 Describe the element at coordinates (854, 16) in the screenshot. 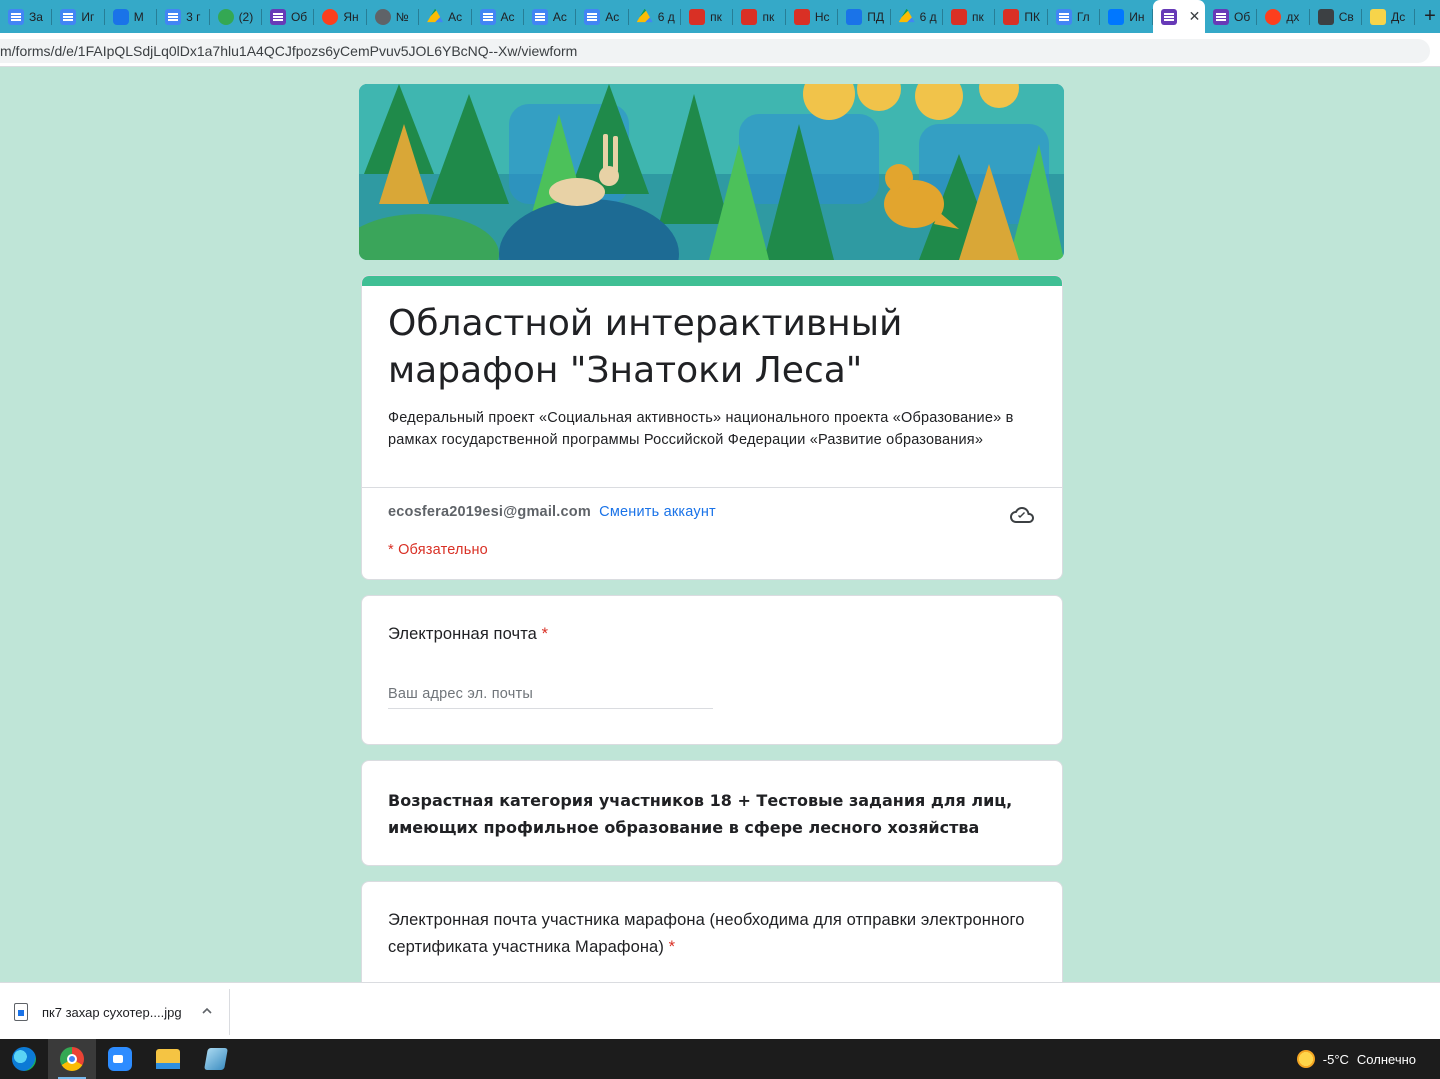

I see `blue-grid-icon` at that location.